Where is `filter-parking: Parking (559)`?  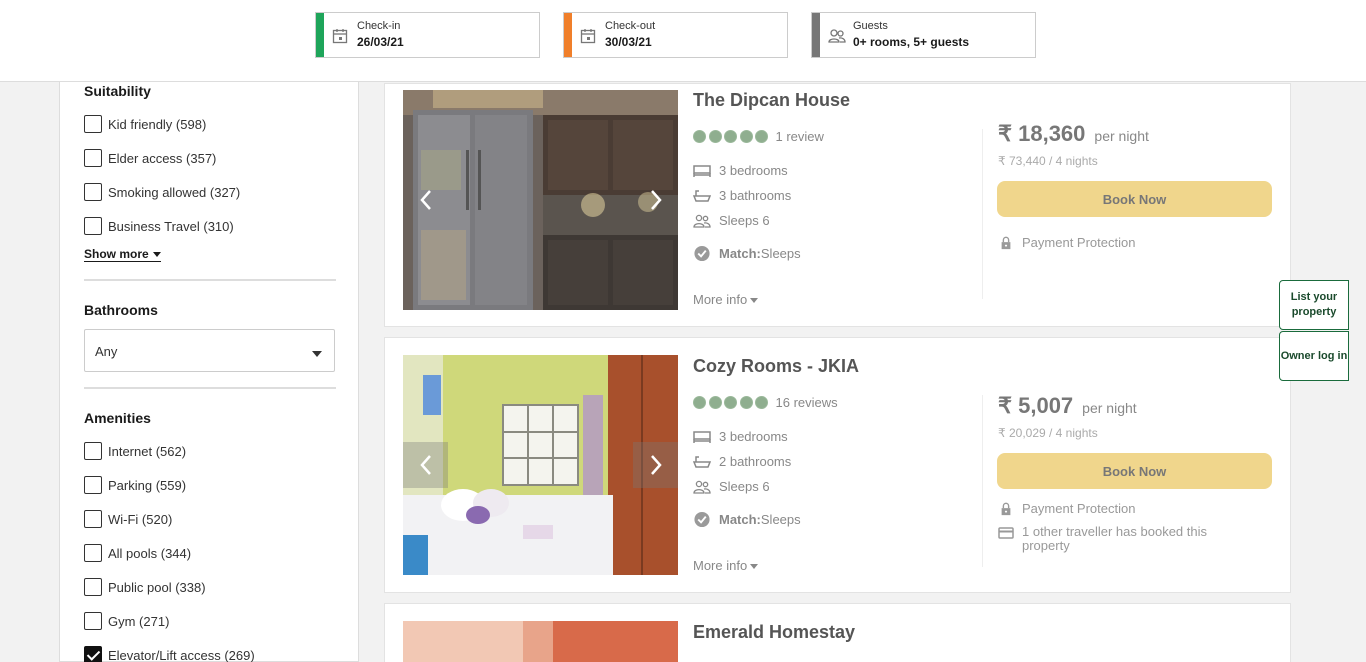 filter-parking: Parking (559) is located at coordinates (135, 485).